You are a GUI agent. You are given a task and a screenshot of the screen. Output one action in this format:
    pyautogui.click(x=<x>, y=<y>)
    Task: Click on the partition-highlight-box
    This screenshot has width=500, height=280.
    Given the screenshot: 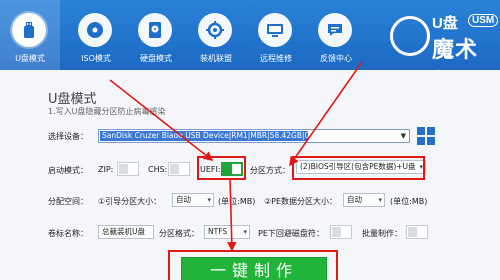 What is the action you would take?
    pyautogui.click(x=358, y=168)
    